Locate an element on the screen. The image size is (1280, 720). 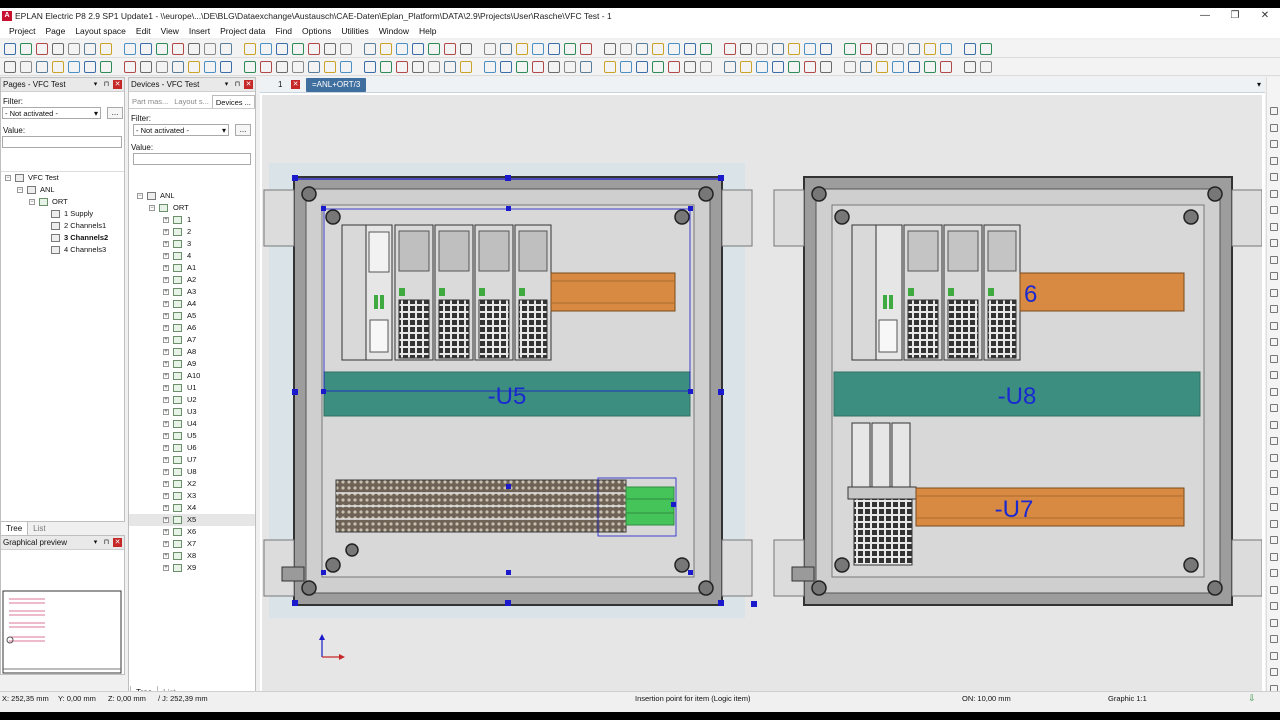
menu-utilities: Utilities is located at coordinates (354, 31).